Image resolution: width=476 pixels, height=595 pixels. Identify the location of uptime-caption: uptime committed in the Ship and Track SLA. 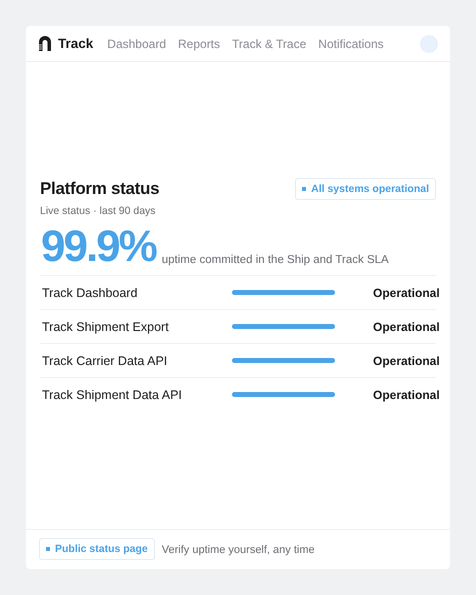
(275, 260).